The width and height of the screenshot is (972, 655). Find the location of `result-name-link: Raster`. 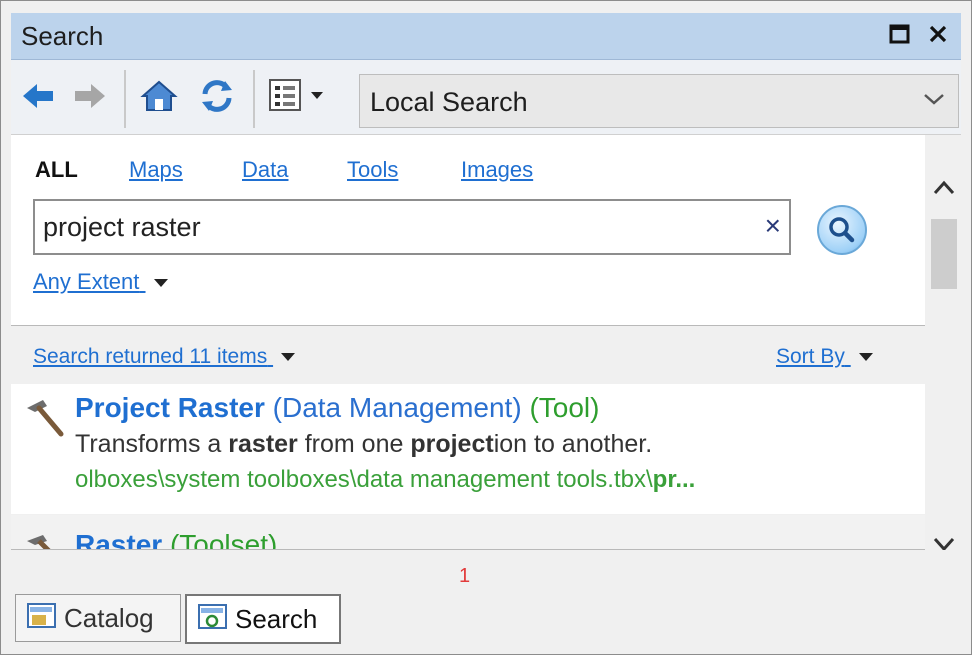

result-name-link: Raster is located at coordinates (118, 539).